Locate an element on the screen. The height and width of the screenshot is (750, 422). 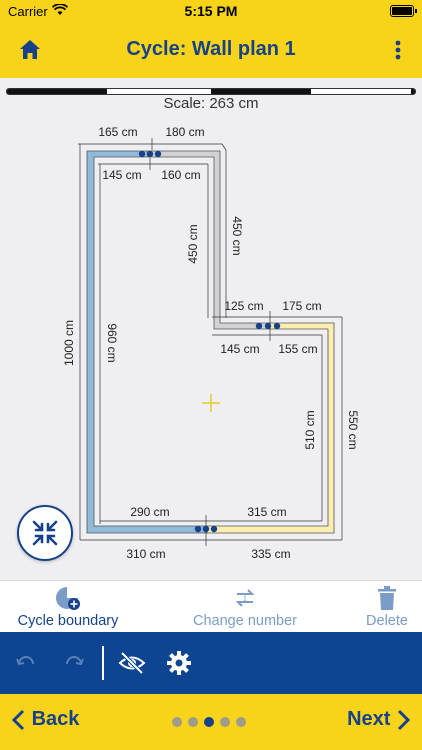
status-bar: Carrier 5:15 PM is located at coordinates (211, 11).